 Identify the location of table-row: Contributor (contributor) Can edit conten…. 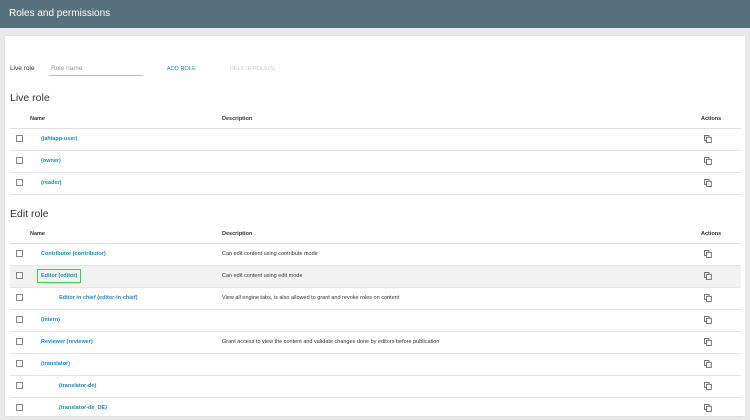
(375, 255).